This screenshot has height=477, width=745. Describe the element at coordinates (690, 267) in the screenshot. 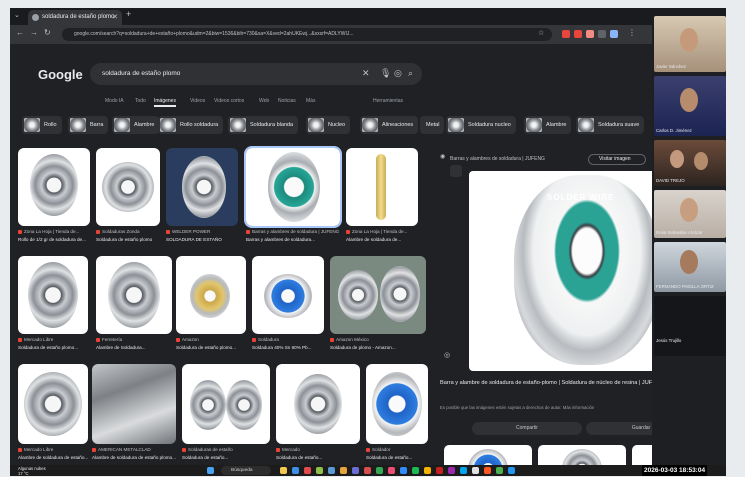

I see `participant-tile: FERNANDO PADILLA ORTIZ` at that location.